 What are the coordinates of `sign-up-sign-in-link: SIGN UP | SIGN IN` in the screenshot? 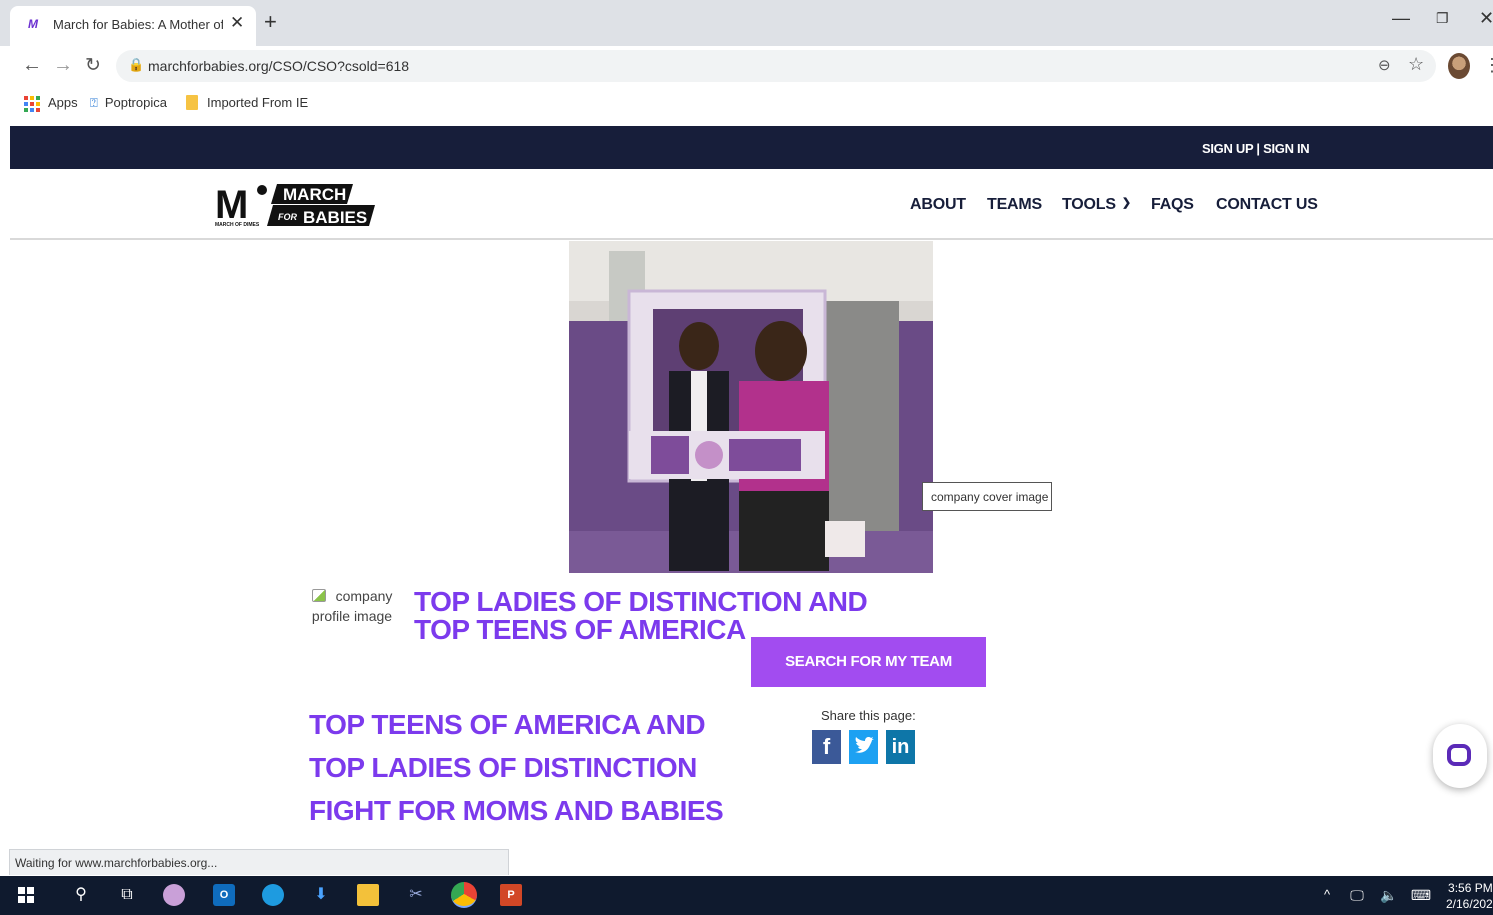 It's located at (1256, 148).